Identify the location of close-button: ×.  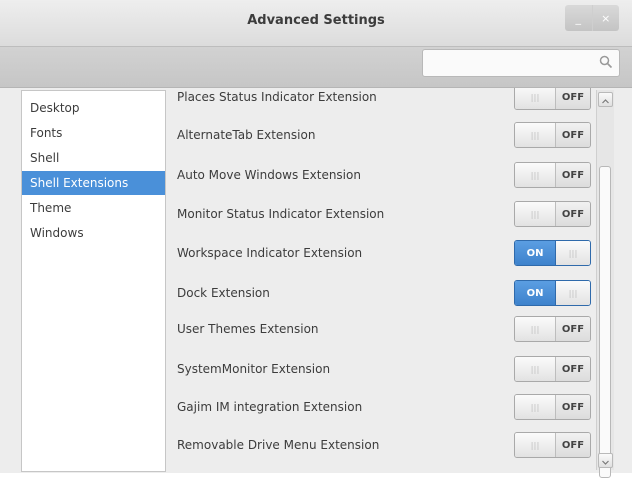
(606, 18).